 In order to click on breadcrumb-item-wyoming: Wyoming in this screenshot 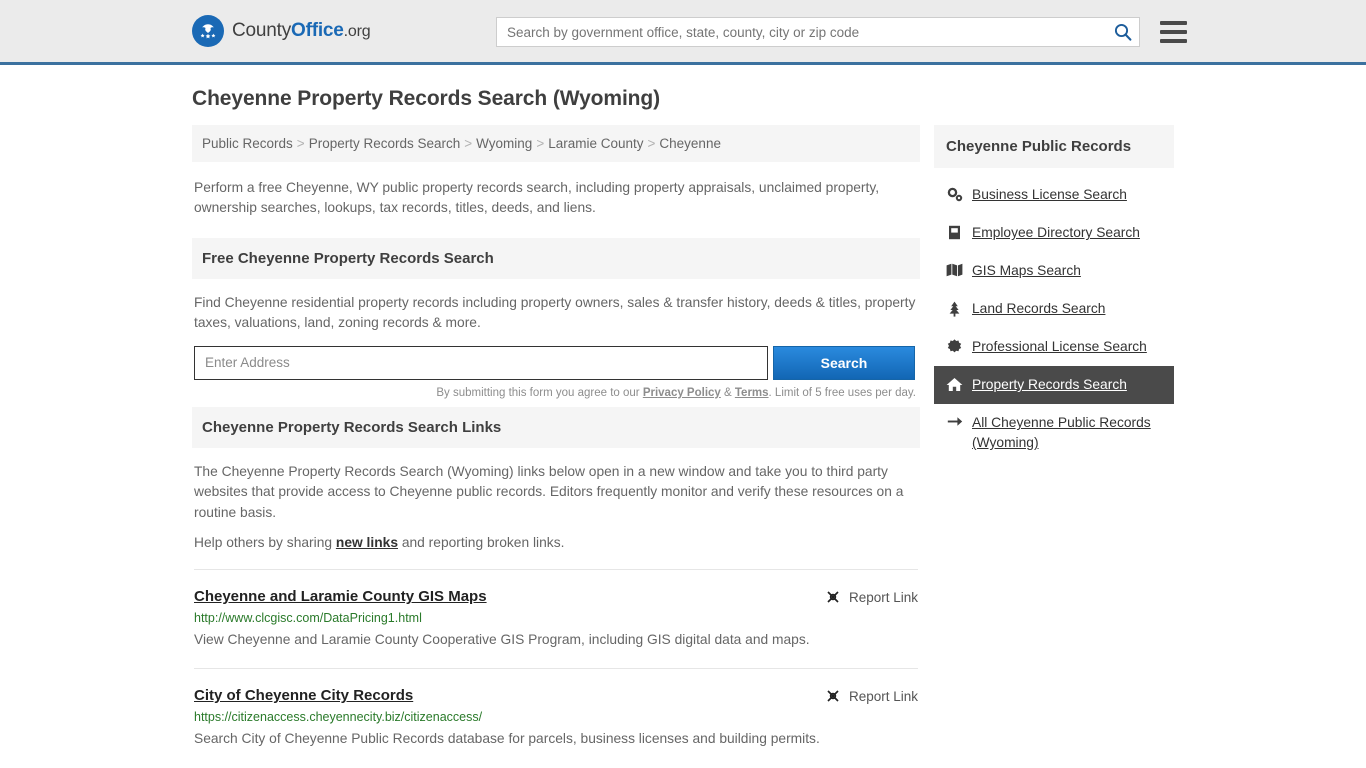, I will do `click(504, 143)`.